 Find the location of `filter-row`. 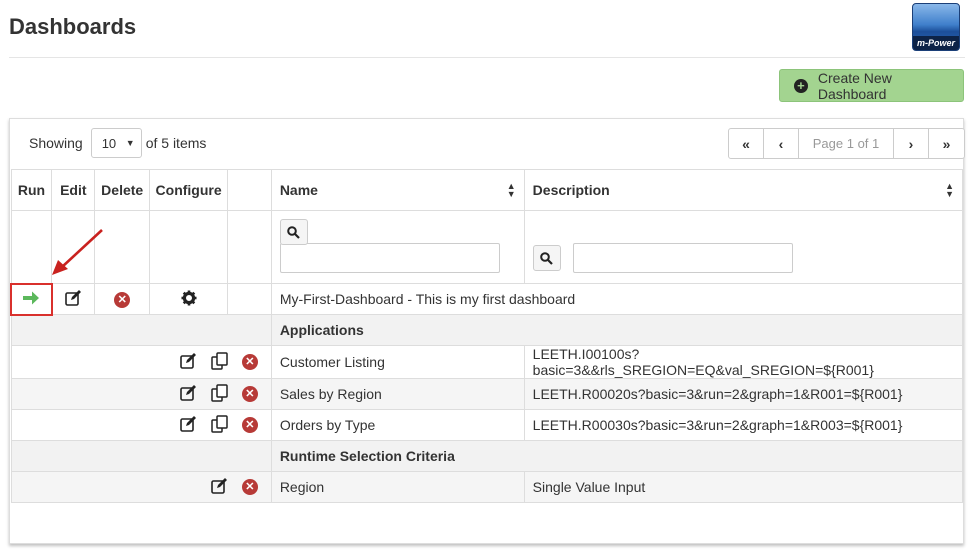

filter-row is located at coordinates (487, 247).